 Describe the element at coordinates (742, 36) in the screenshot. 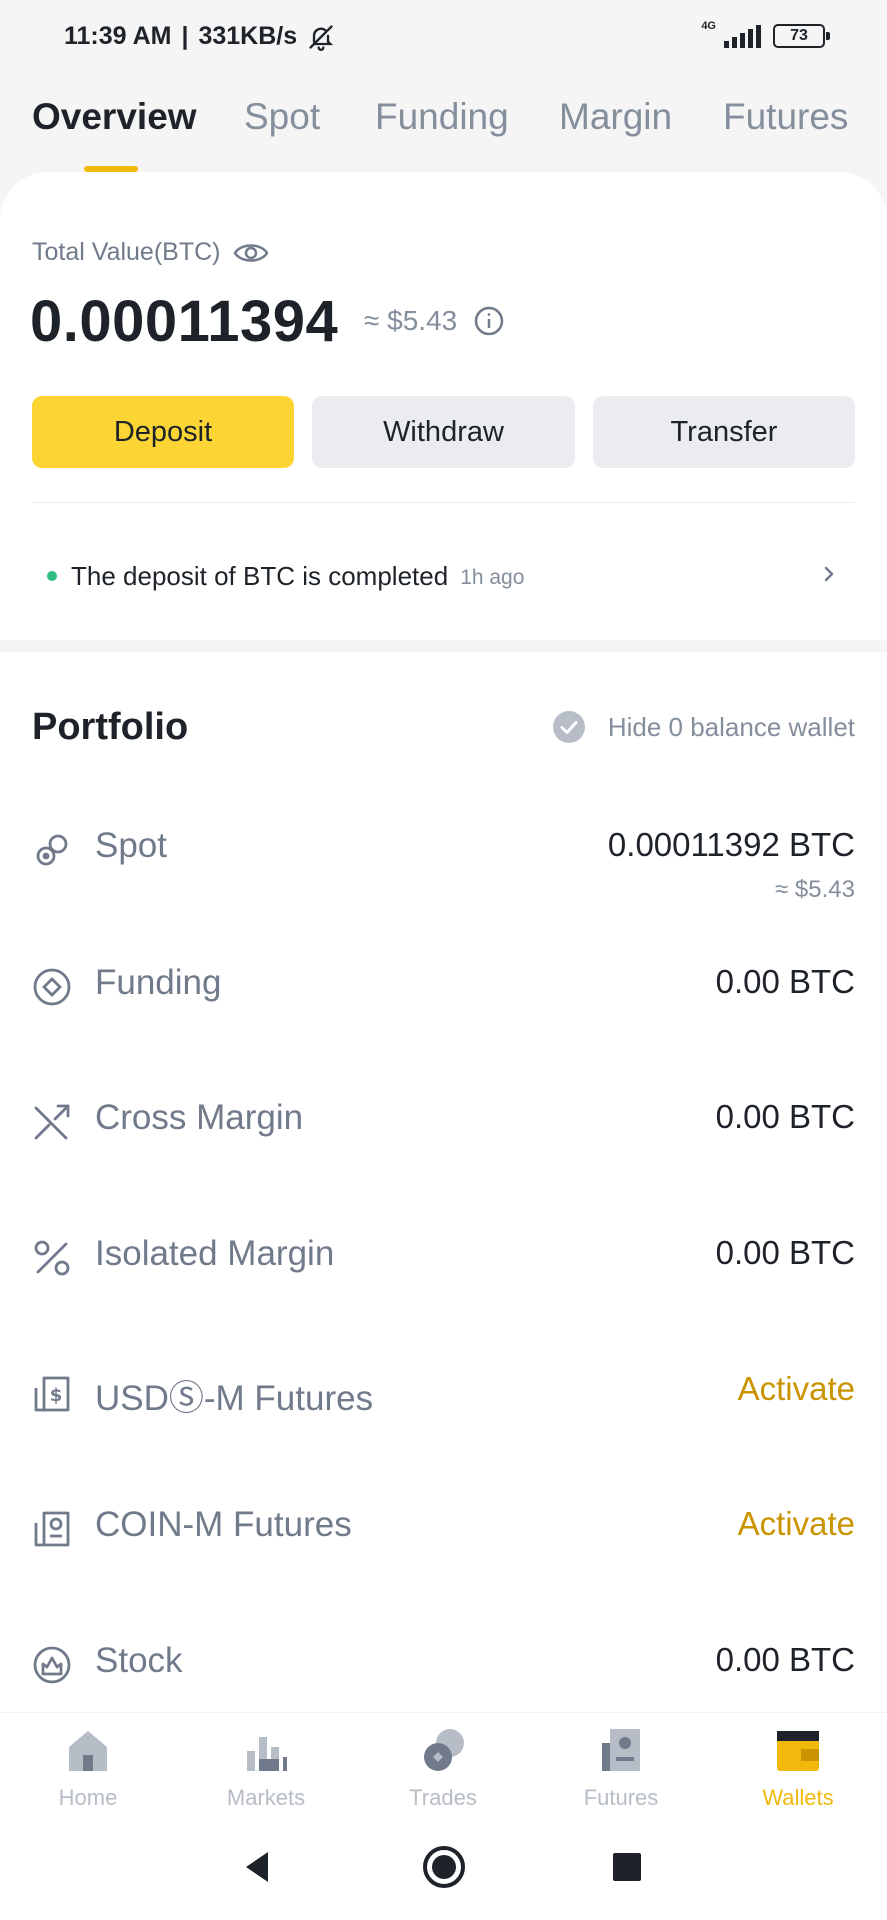

I see `signal-icon` at that location.